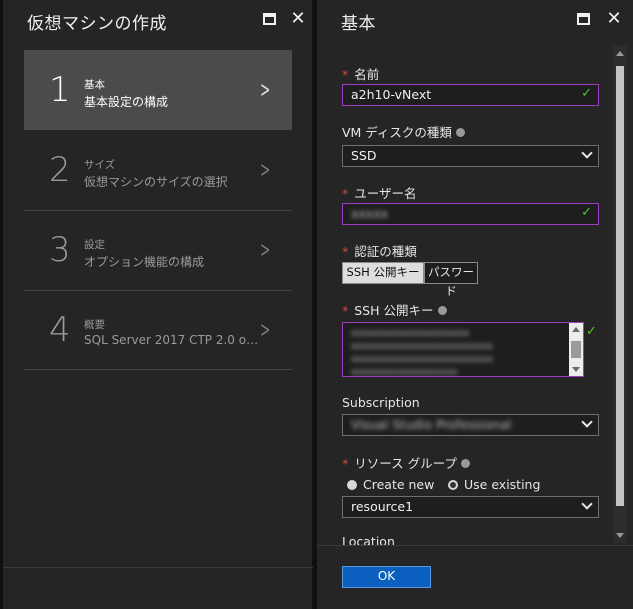  What do you see at coordinates (60, 170) in the screenshot?
I see `step-number: 2` at bounding box center [60, 170].